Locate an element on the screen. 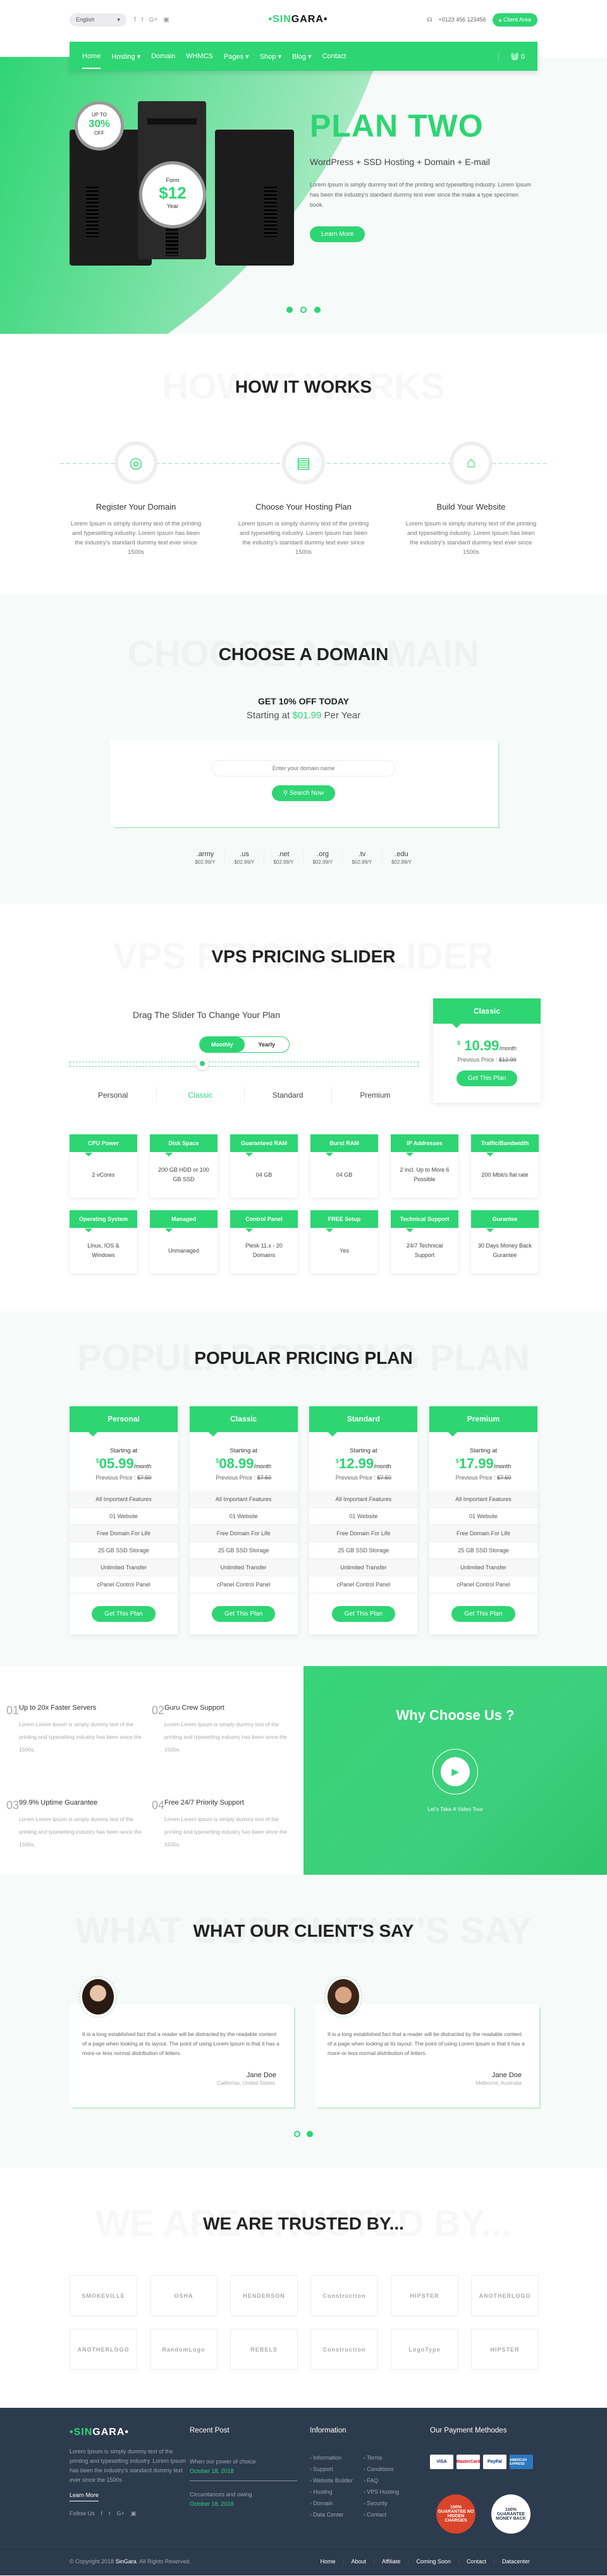  footer-nav-link: Affiliate is located at coordinates (391, 2561).